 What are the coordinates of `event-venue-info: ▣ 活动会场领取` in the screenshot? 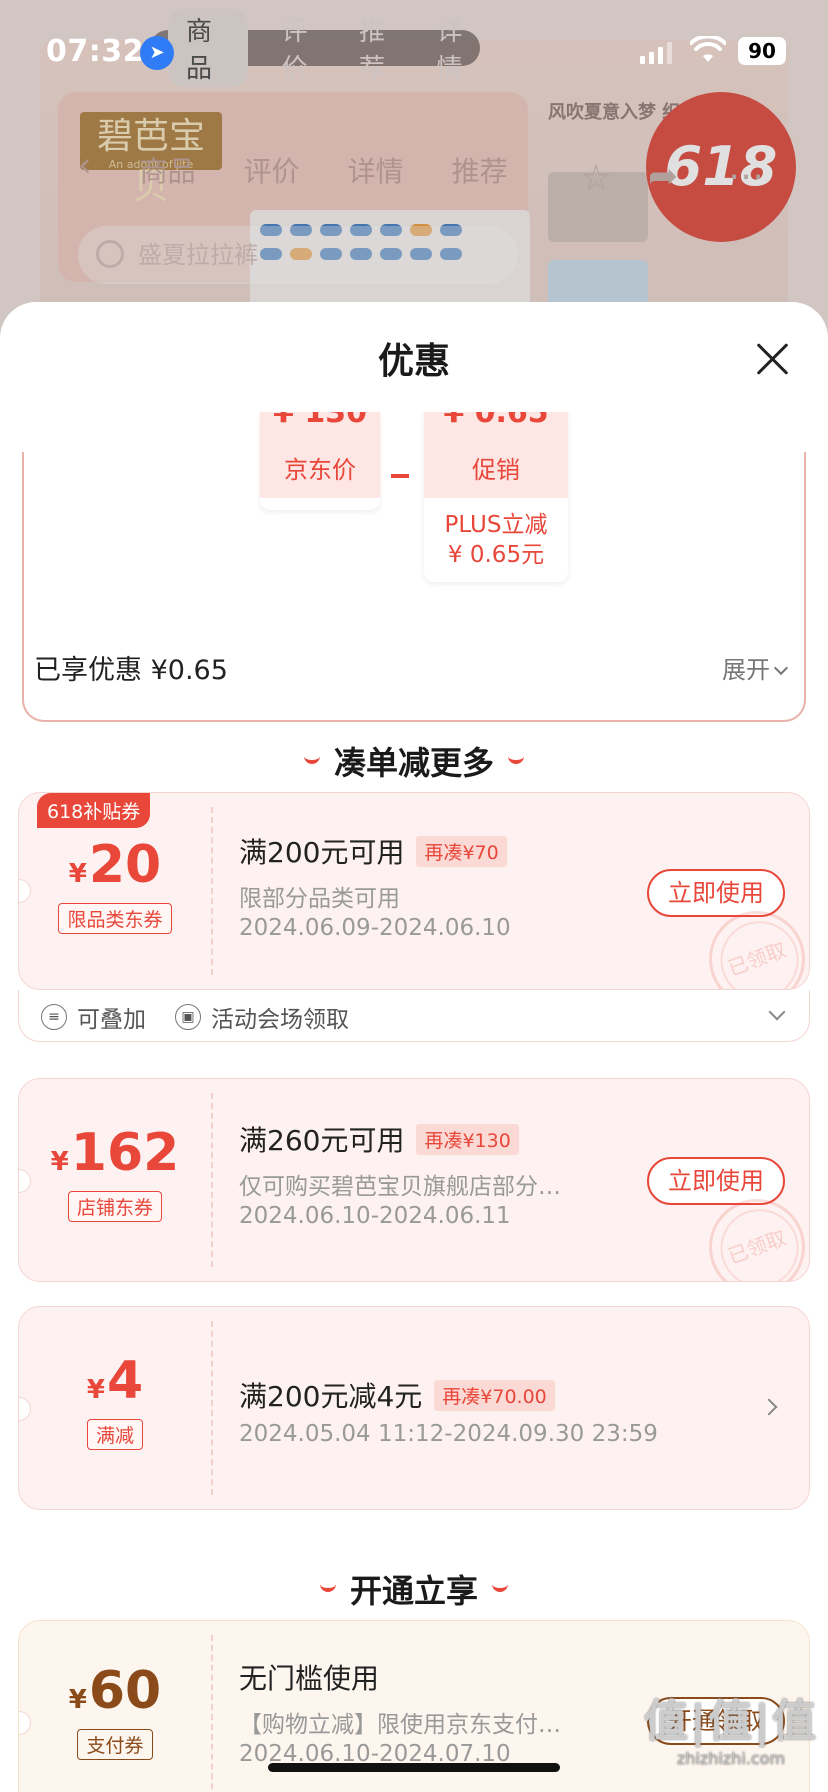 It's located at (262, 1017).